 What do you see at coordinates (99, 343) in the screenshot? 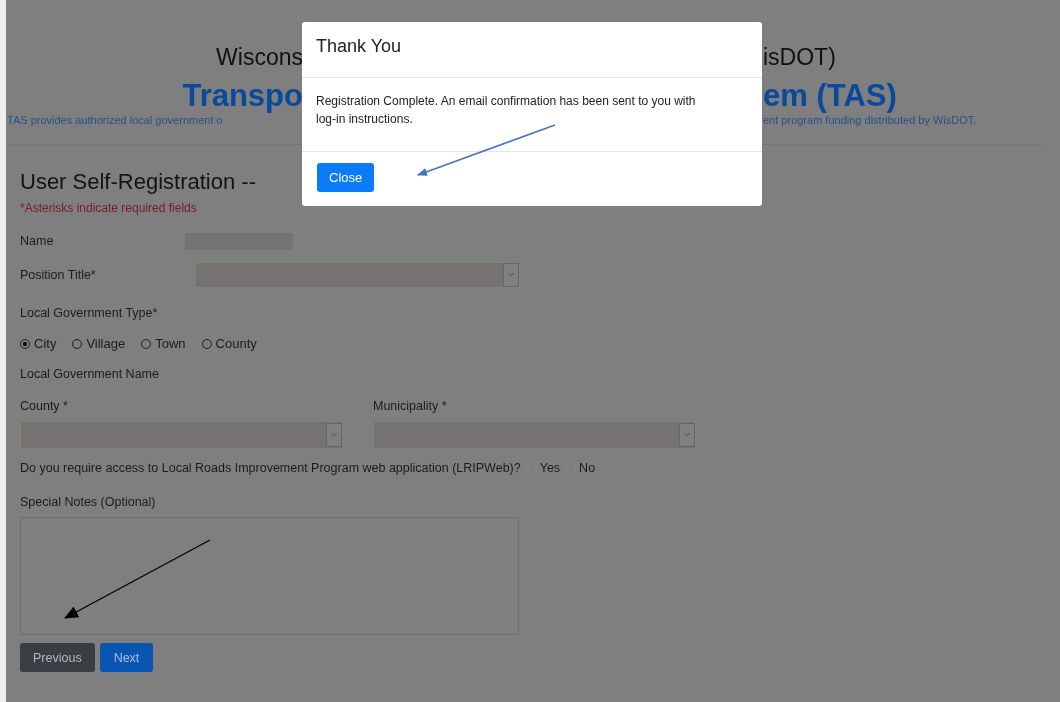
I see `radio-option: Village` at bounding box center [99, 343].